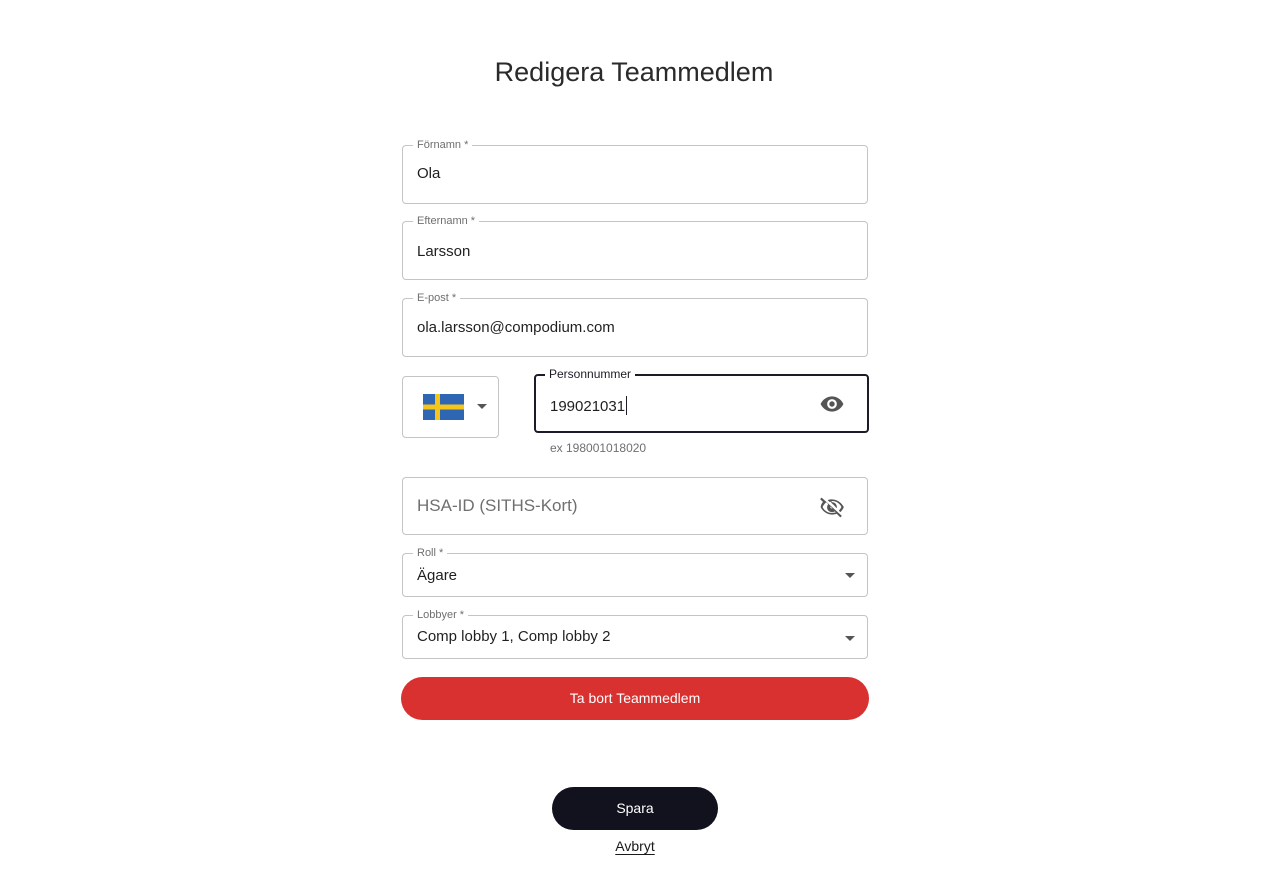  I want to click on eye-icon, so click(832, 404).